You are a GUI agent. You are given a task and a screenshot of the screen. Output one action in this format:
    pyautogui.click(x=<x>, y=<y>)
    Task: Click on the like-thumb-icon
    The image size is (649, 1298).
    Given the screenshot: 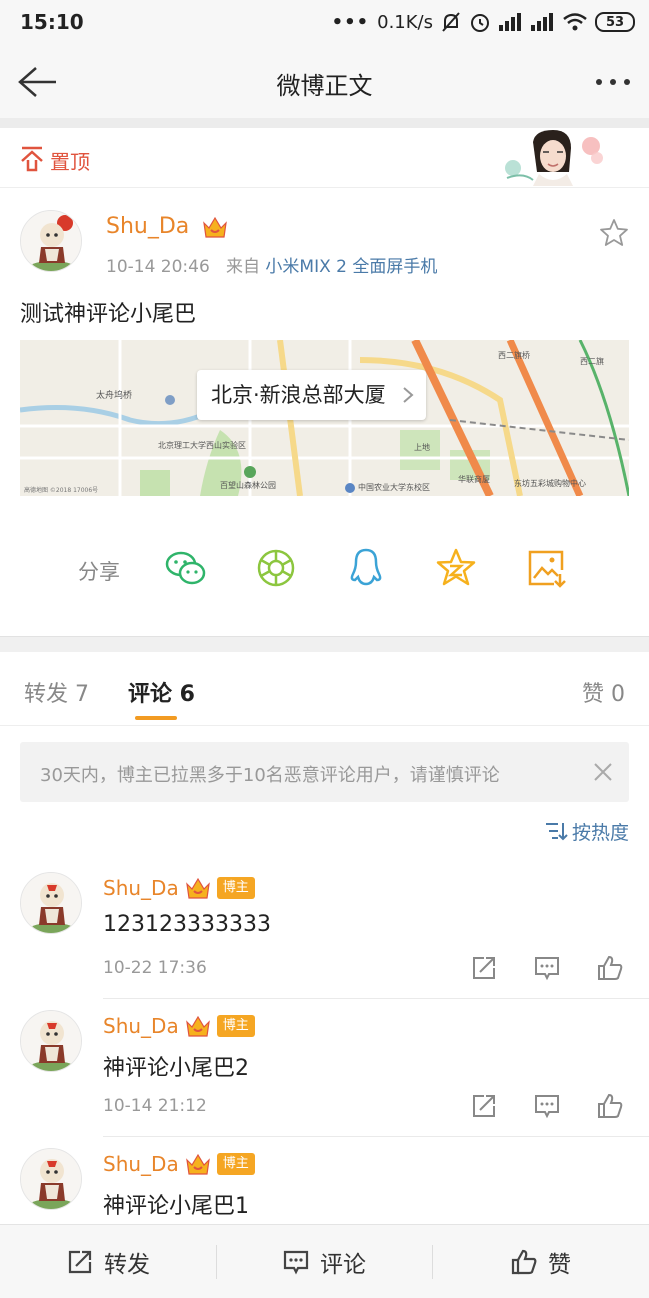 What is the action you would take?
    pyautogui.click(x=524, y=1262)
    